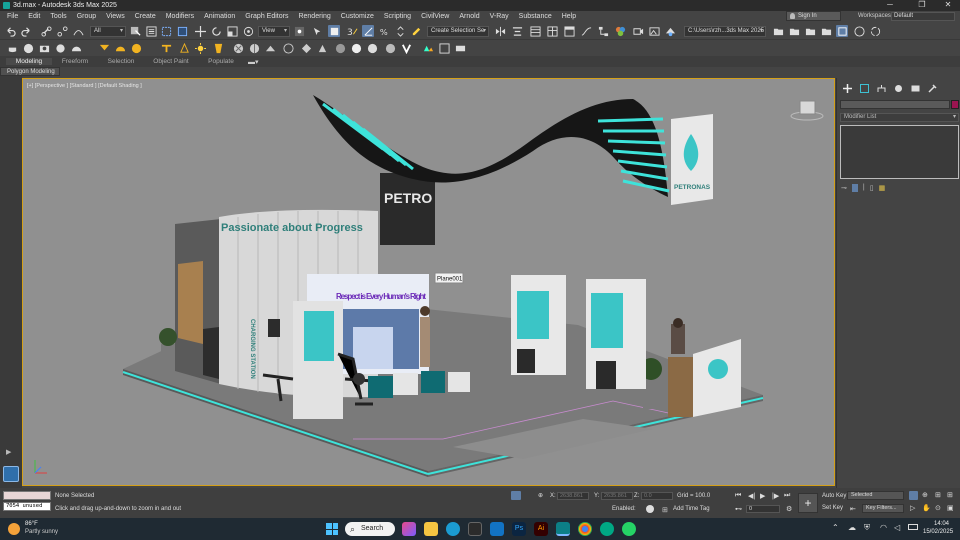 The width and height of the screenshot is (960, 540). I want to click on vray-decal-icon, so click(322, 48).